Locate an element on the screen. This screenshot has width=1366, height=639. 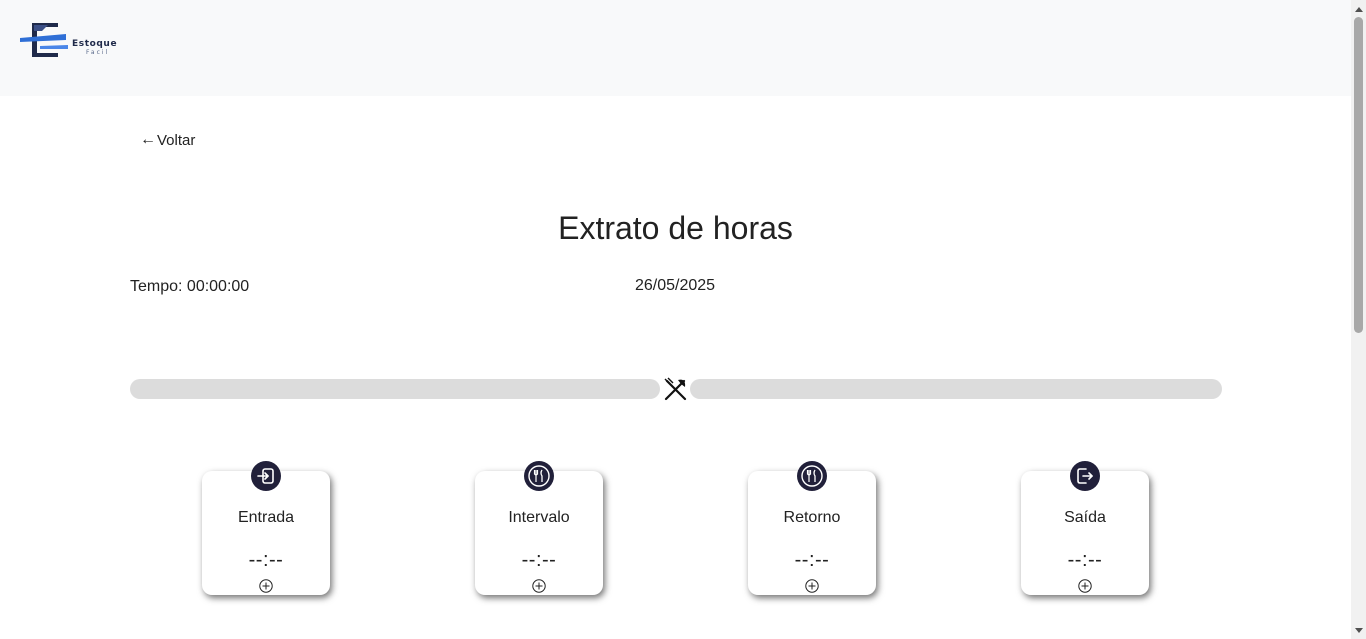
login-icon is located at coordinates (266, 476).